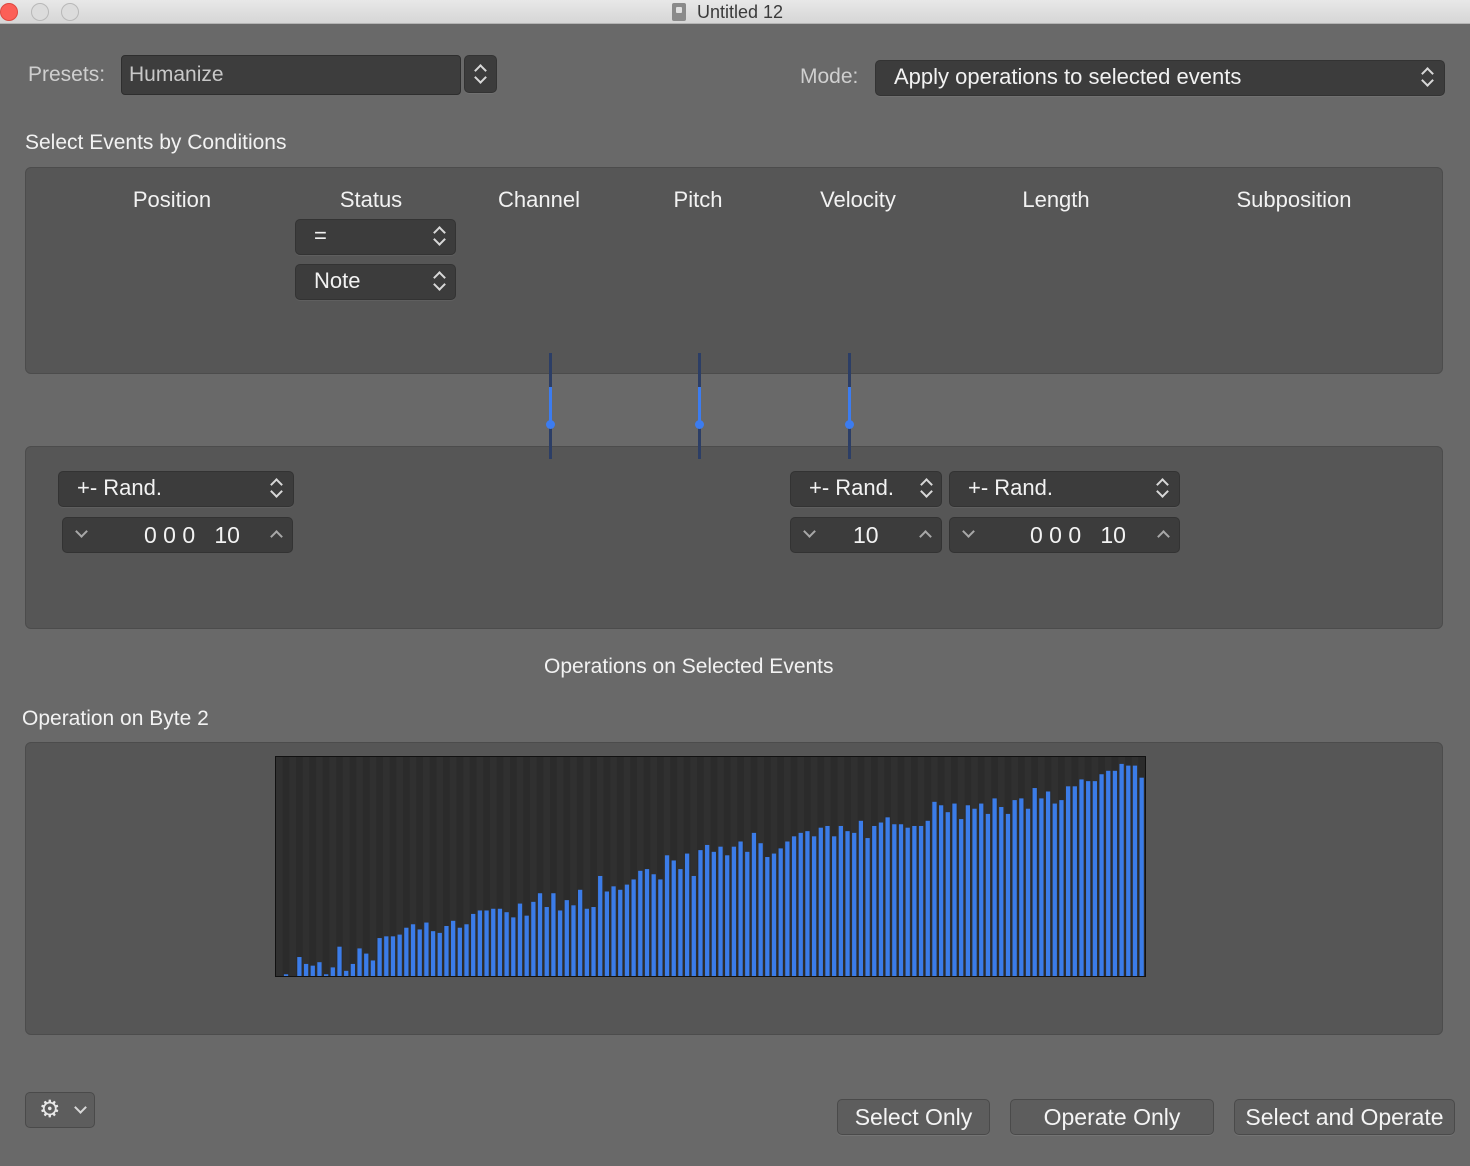 The width and height of the screenshot is (1470, 1166). What do you see at coordinates (735, 12) in the screenshot?
I see `title-bar: Untitled 12` at bounding box center [735, 12].